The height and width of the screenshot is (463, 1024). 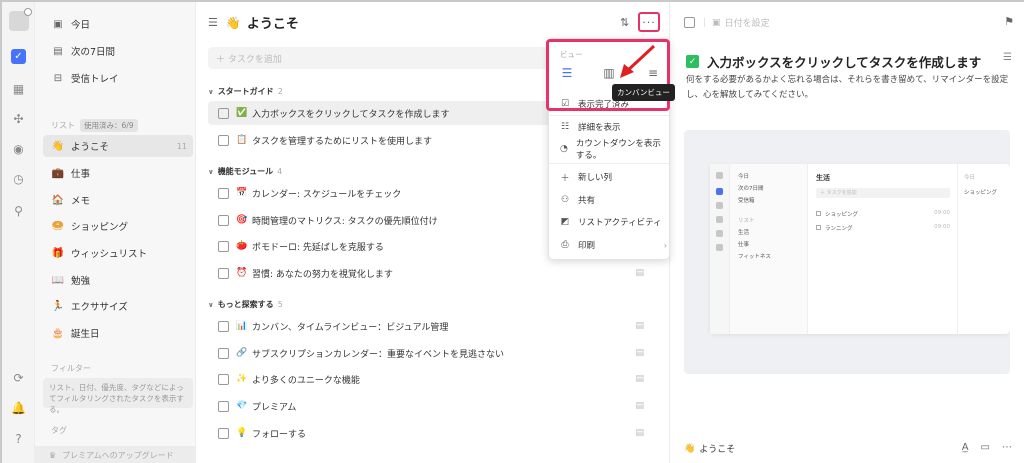 What do you see at coordinates (565, 178) in the screenshot?
I see `plus-icon: ＋` at bounding box center [565, 178].